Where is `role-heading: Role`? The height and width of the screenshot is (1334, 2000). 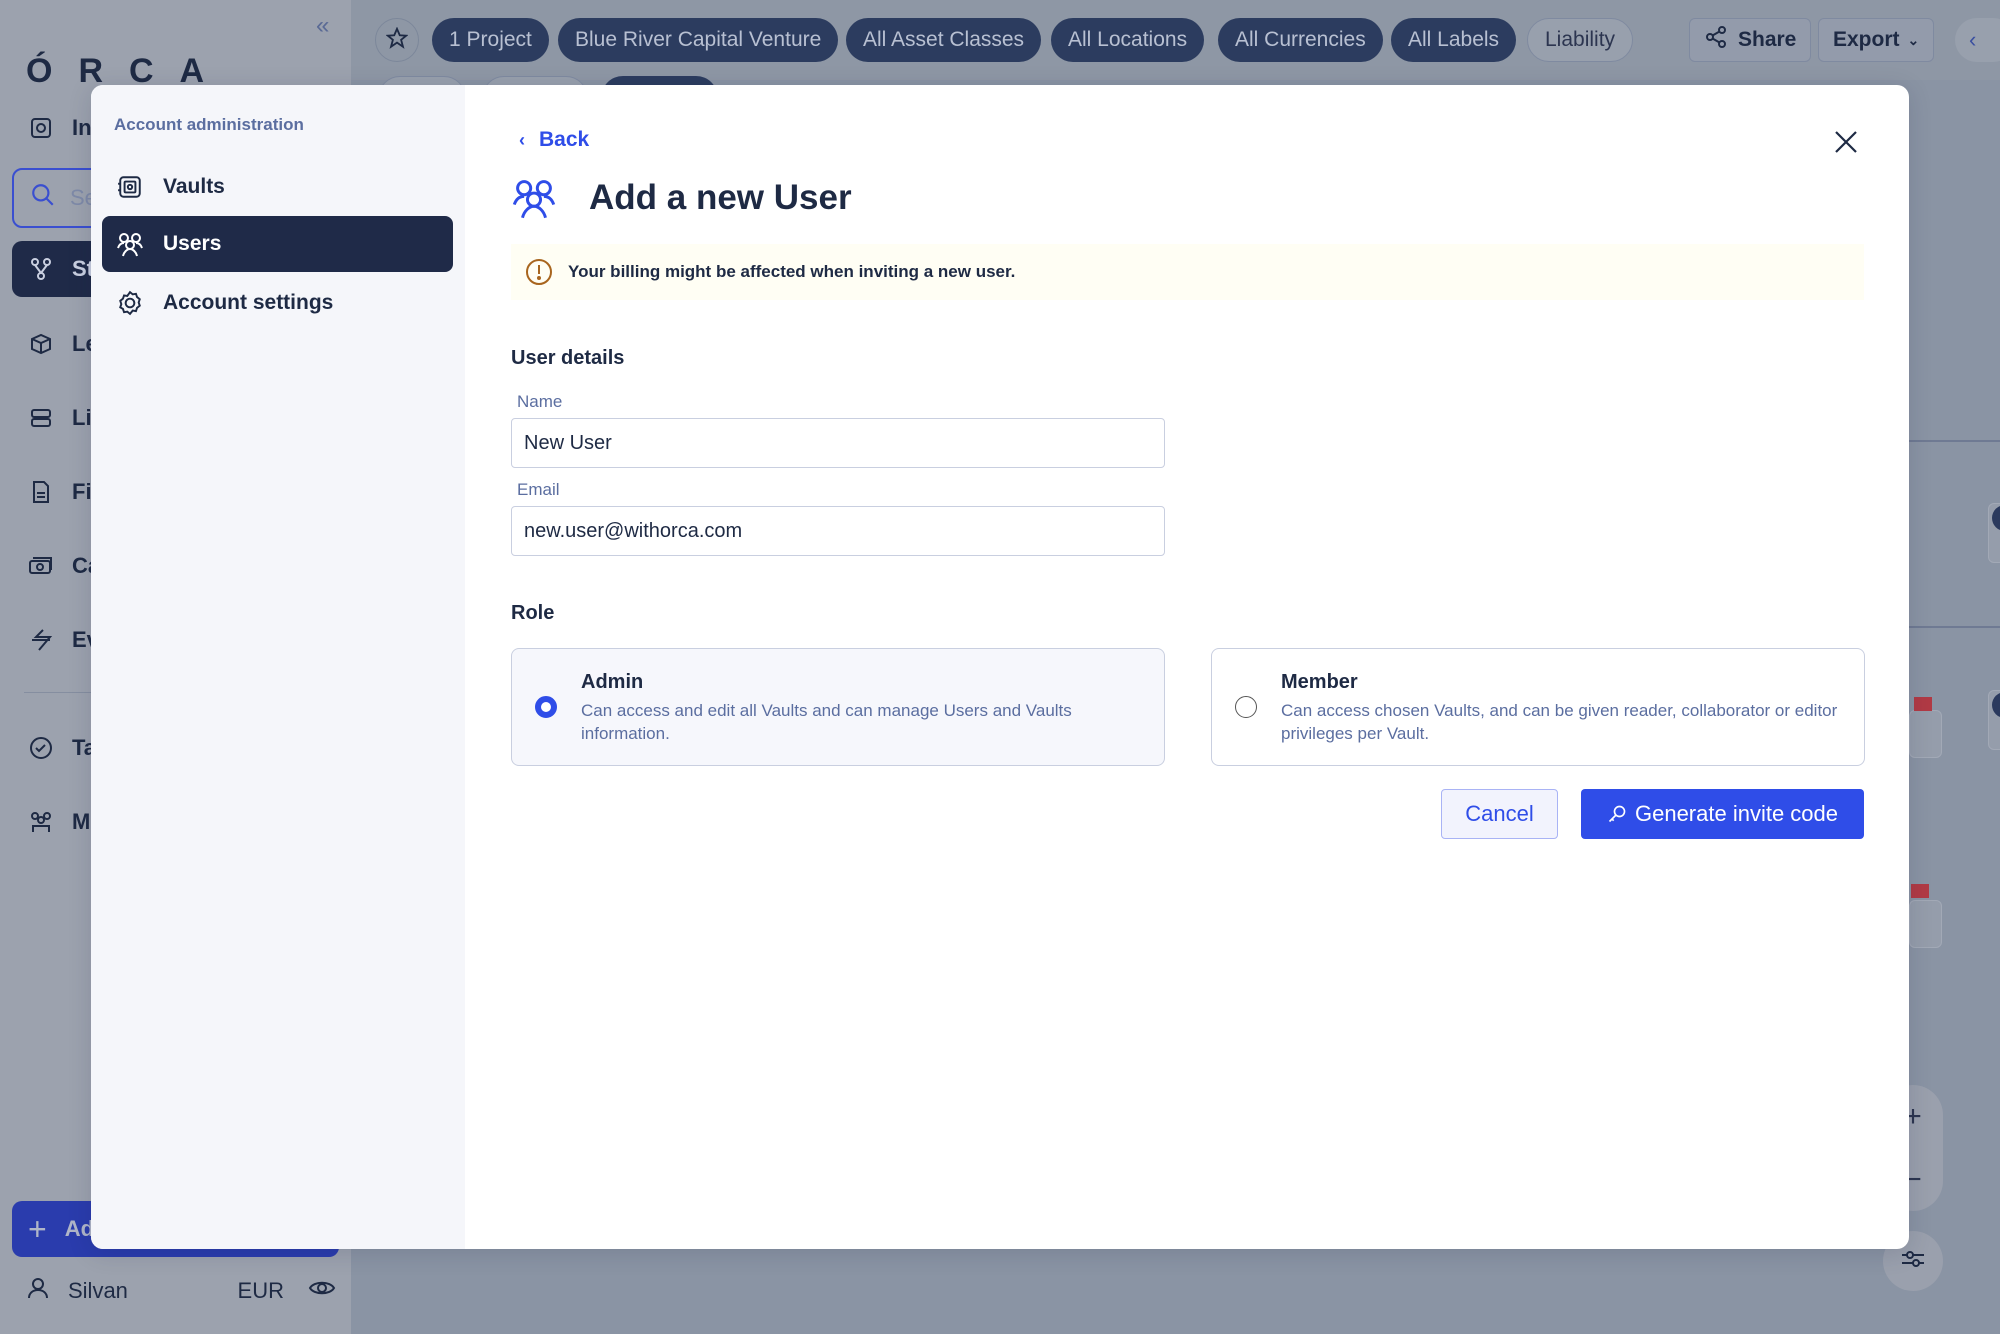
role-heading: Role is located at coordinates (533, 613).